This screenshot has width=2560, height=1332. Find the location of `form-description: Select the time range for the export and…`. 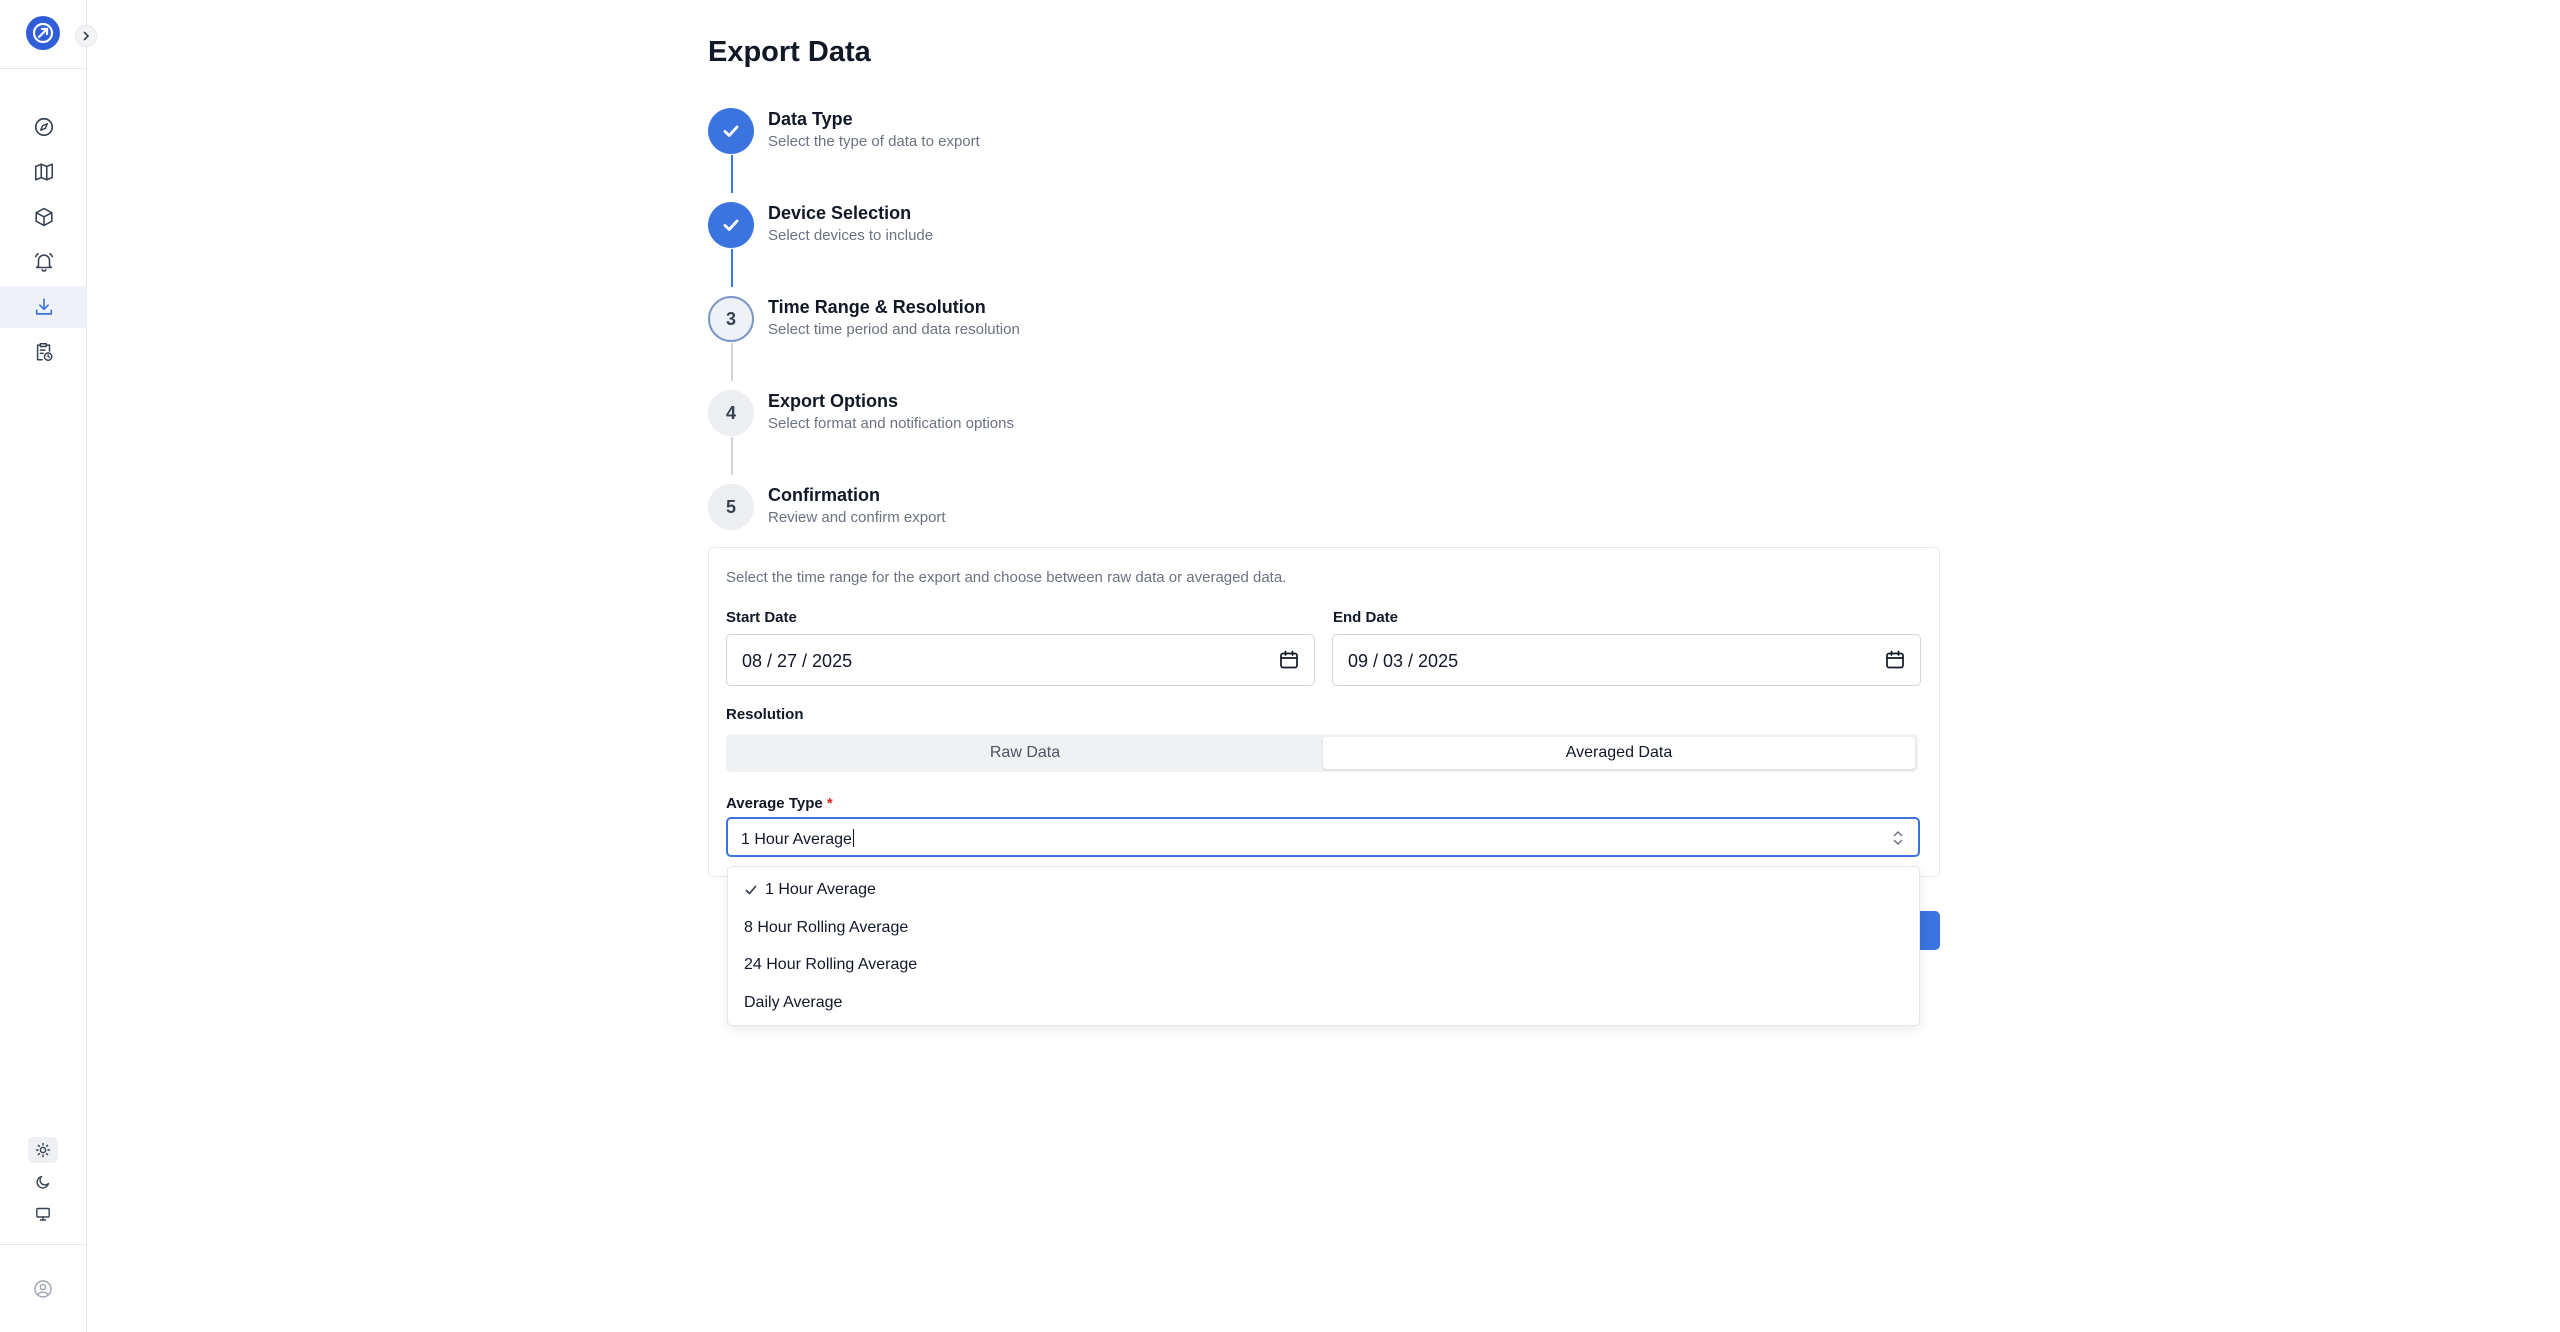

form-description: Select the time range for the export and… is located at coordinates (1006, 577).